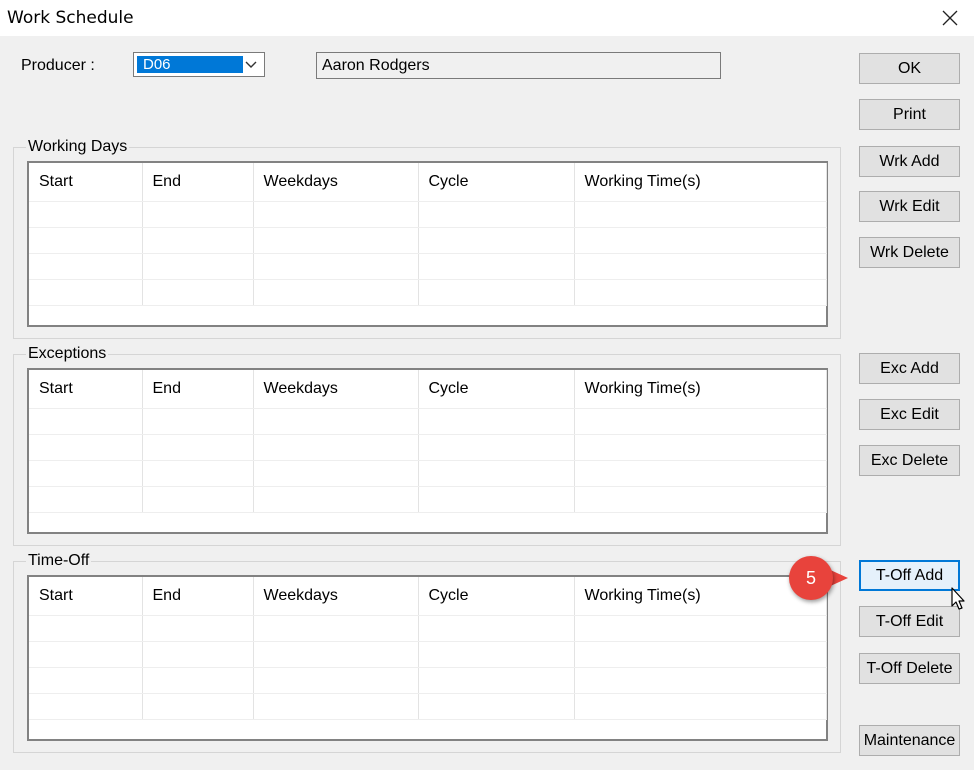 The height and width of the screenshot is (770, 974). I want to click on window-title: Work Schedule, so click(70, 18).